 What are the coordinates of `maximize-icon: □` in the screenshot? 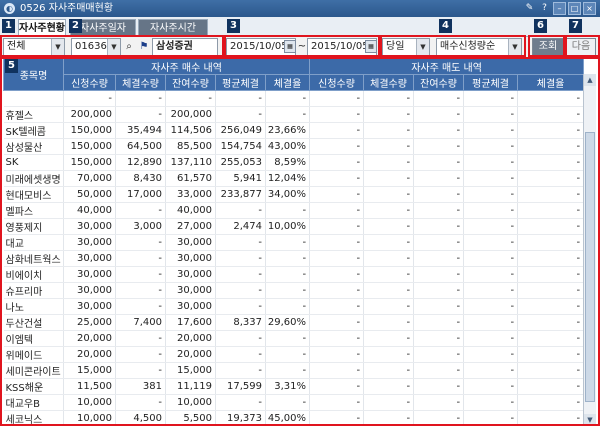 It's located at (574, 8).